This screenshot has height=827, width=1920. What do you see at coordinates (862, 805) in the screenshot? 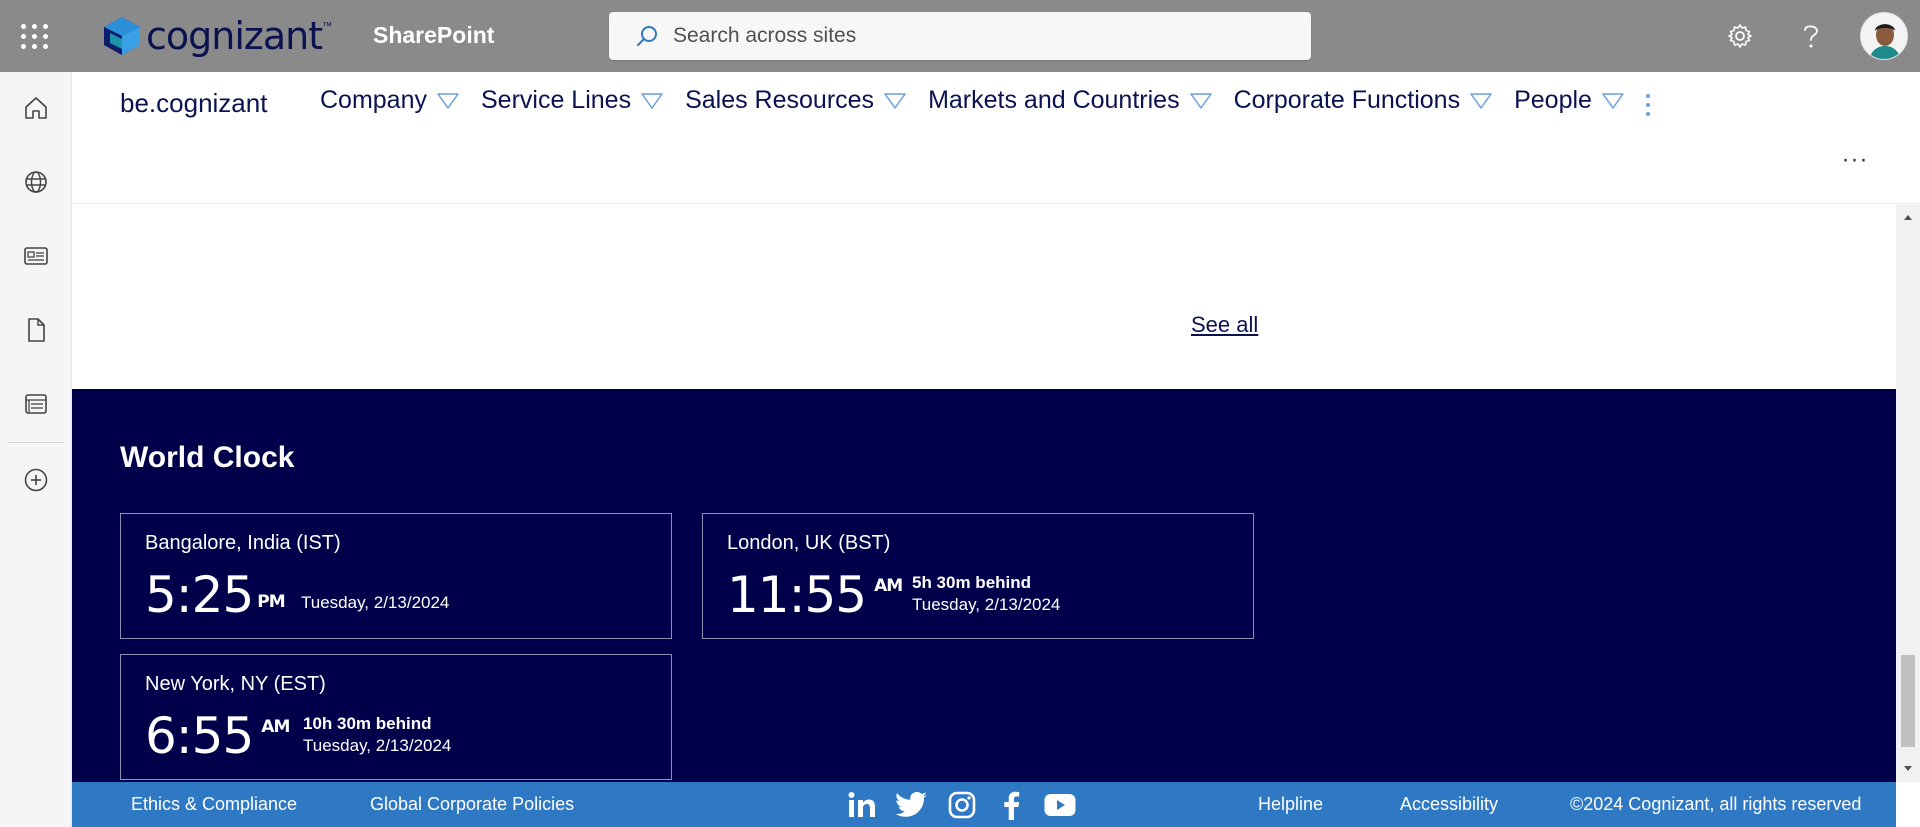
I see `linkedin-icon` at bounding box center [862, 805].